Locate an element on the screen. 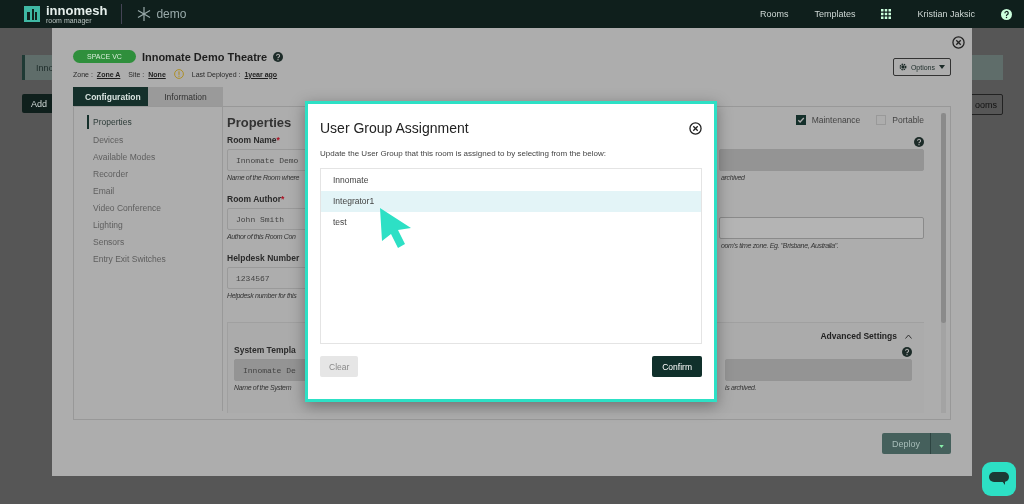 This screenshot has width=1024, height=504. chat-icon is located at coordinates (999, 479).